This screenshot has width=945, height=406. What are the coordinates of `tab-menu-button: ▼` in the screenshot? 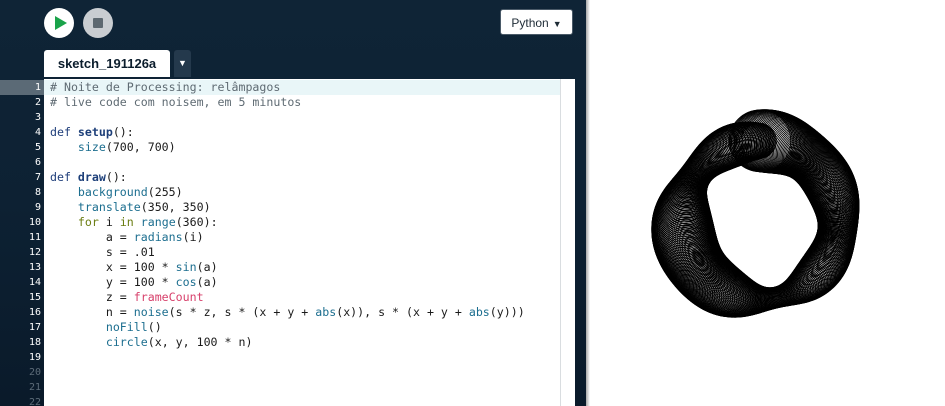 It's located at (182, 63).